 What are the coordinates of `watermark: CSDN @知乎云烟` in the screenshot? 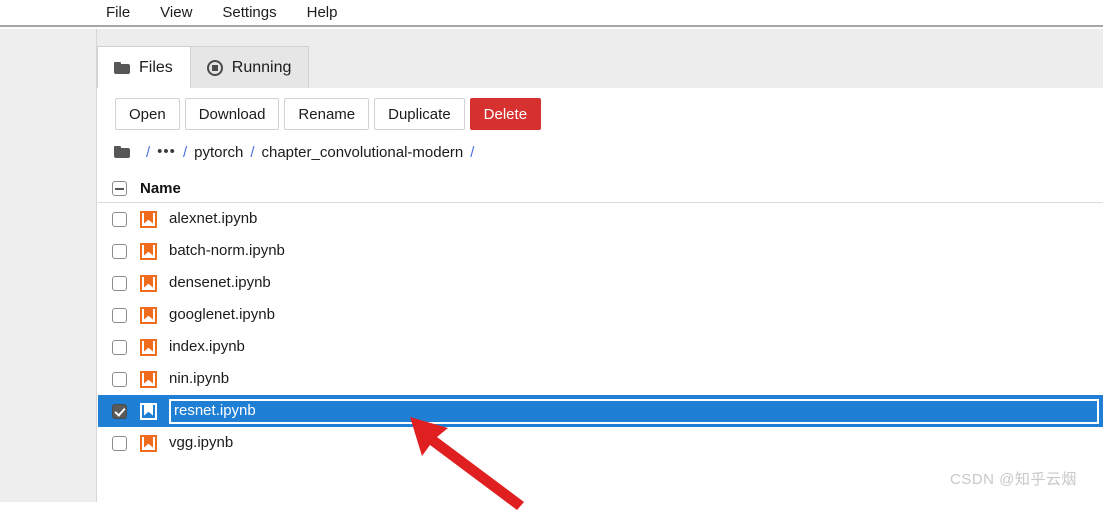 It's located at (1013, 479).